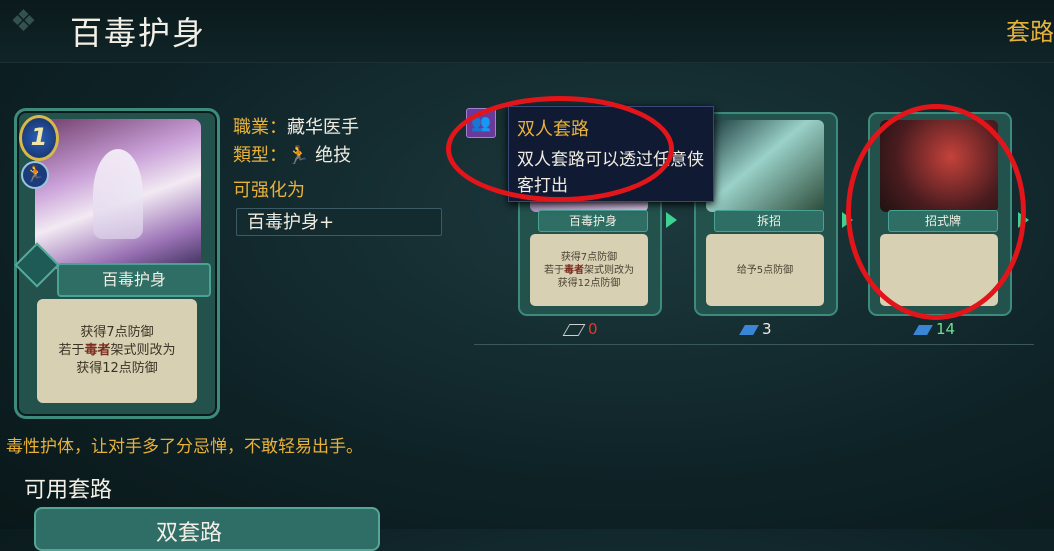 This screenshot has width=1054, height=551. I want to click on card-detail: 百毒护身 获得7点防御 若于毒者架式则改为 获得12点防御 1 🏃, so click(117, 263).